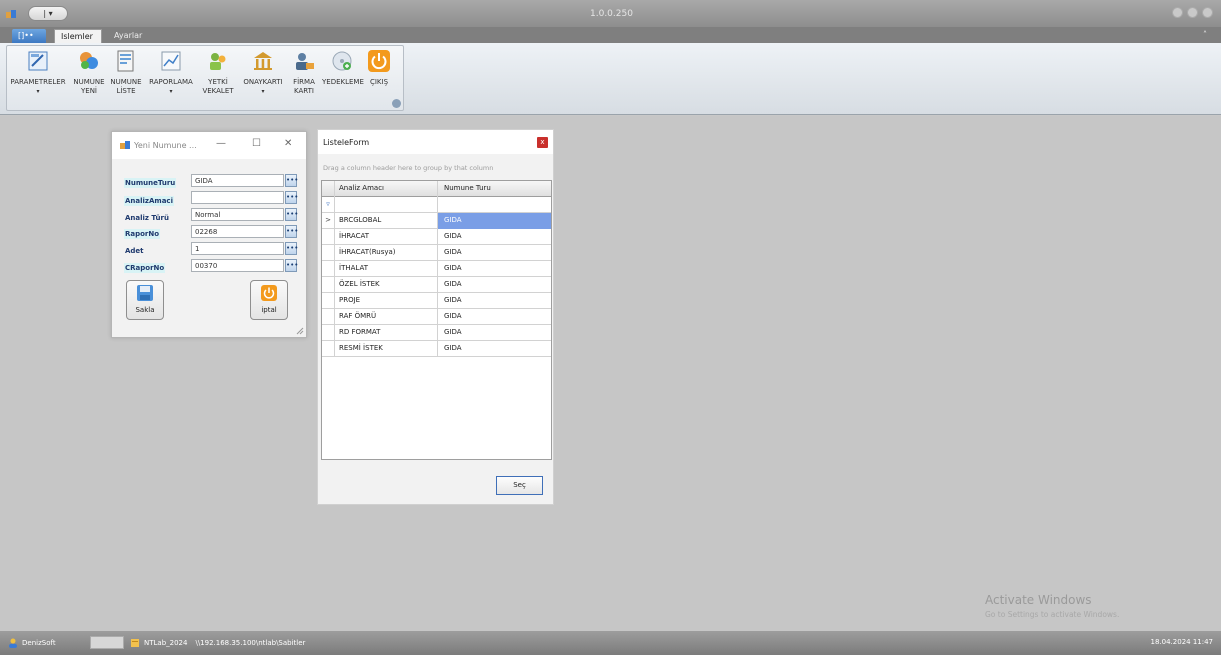 The height and width of the screenshot is (655, 1221). I want to click on table-row: İHRACAT GIDA, so click(436, 237).